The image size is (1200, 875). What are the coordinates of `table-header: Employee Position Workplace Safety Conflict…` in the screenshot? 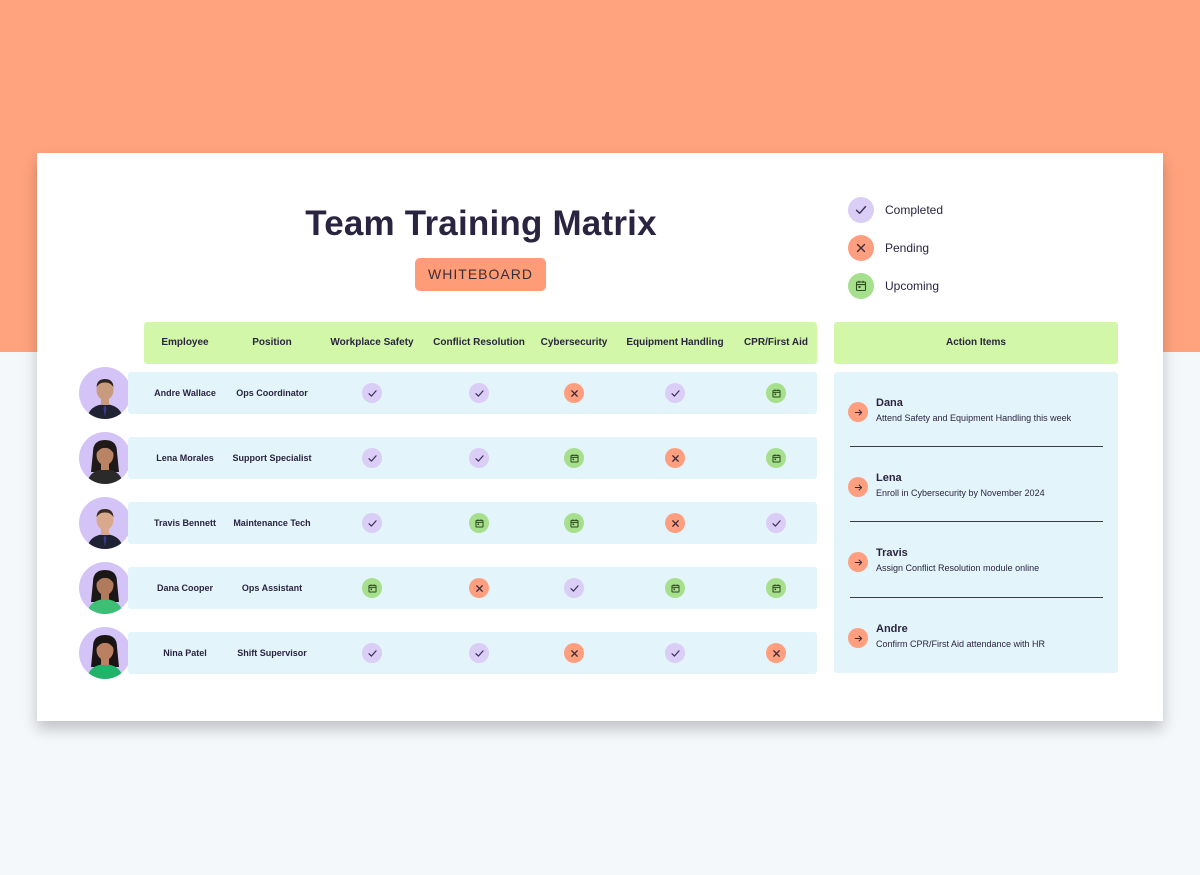 It's located at (480, 343).